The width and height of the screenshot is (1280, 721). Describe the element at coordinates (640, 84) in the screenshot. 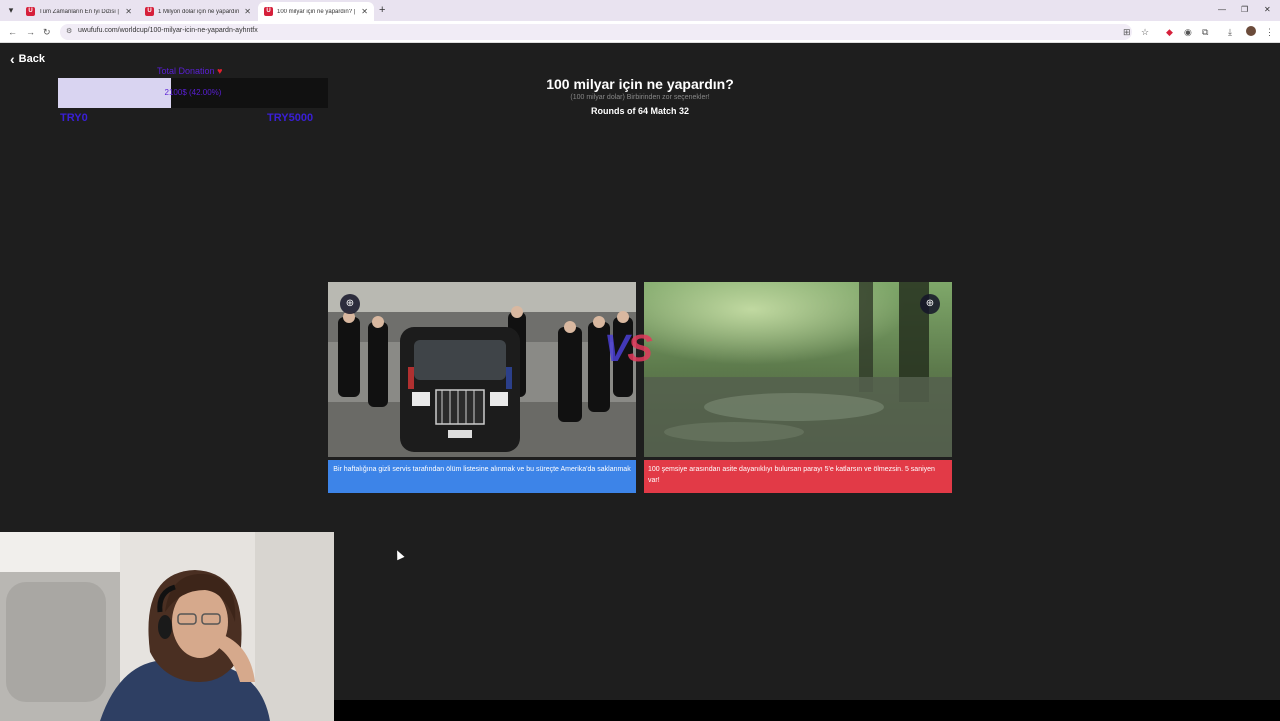

I see `page-title: 100 milyar için ne yapardın?` at that location.